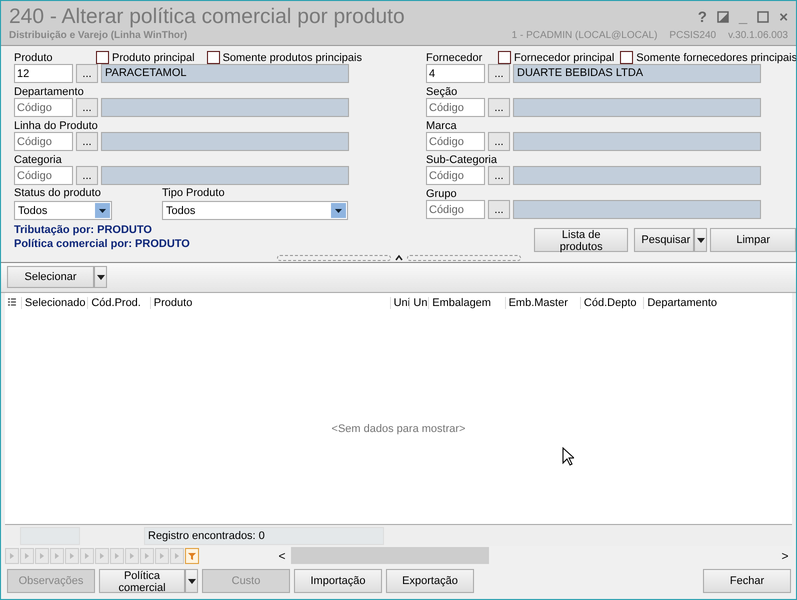 The image size is (797, 600). What do you see at coordinates (461, 160) in the screenshot?
I see `field-label: Sub-Categoria` at bounding box center [461, 160].